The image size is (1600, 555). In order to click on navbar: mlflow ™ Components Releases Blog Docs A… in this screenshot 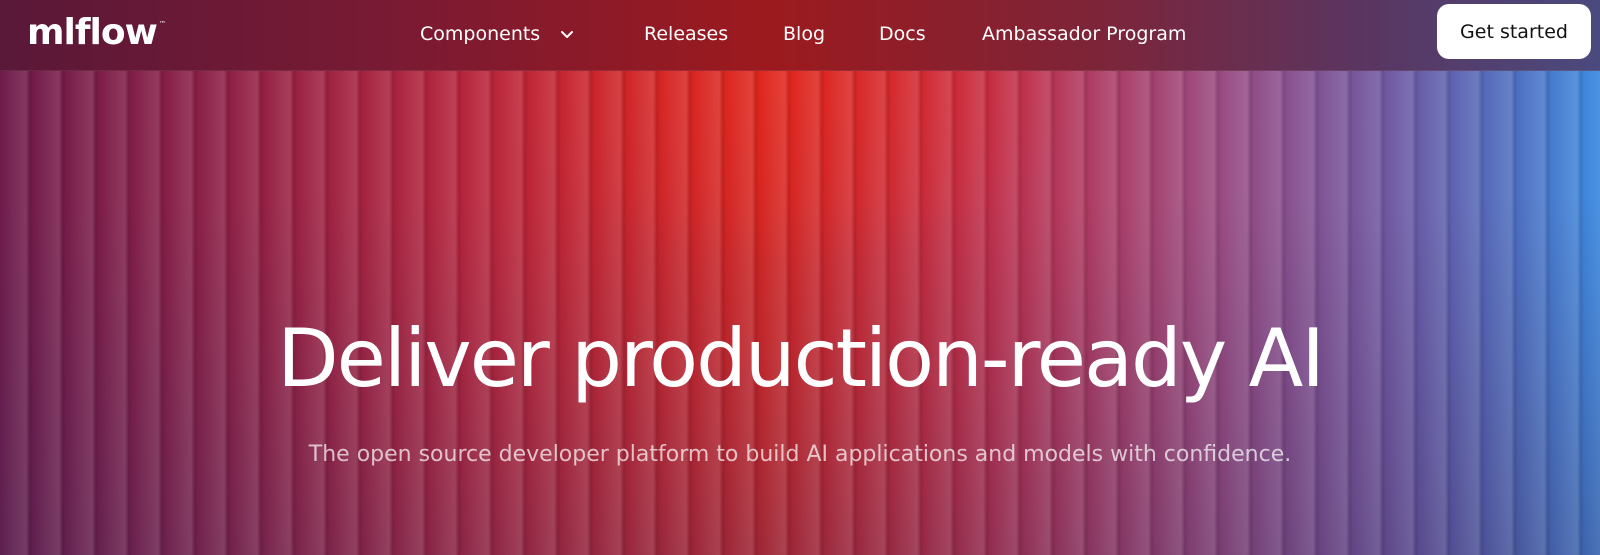, I will do `click(800, 35)`.